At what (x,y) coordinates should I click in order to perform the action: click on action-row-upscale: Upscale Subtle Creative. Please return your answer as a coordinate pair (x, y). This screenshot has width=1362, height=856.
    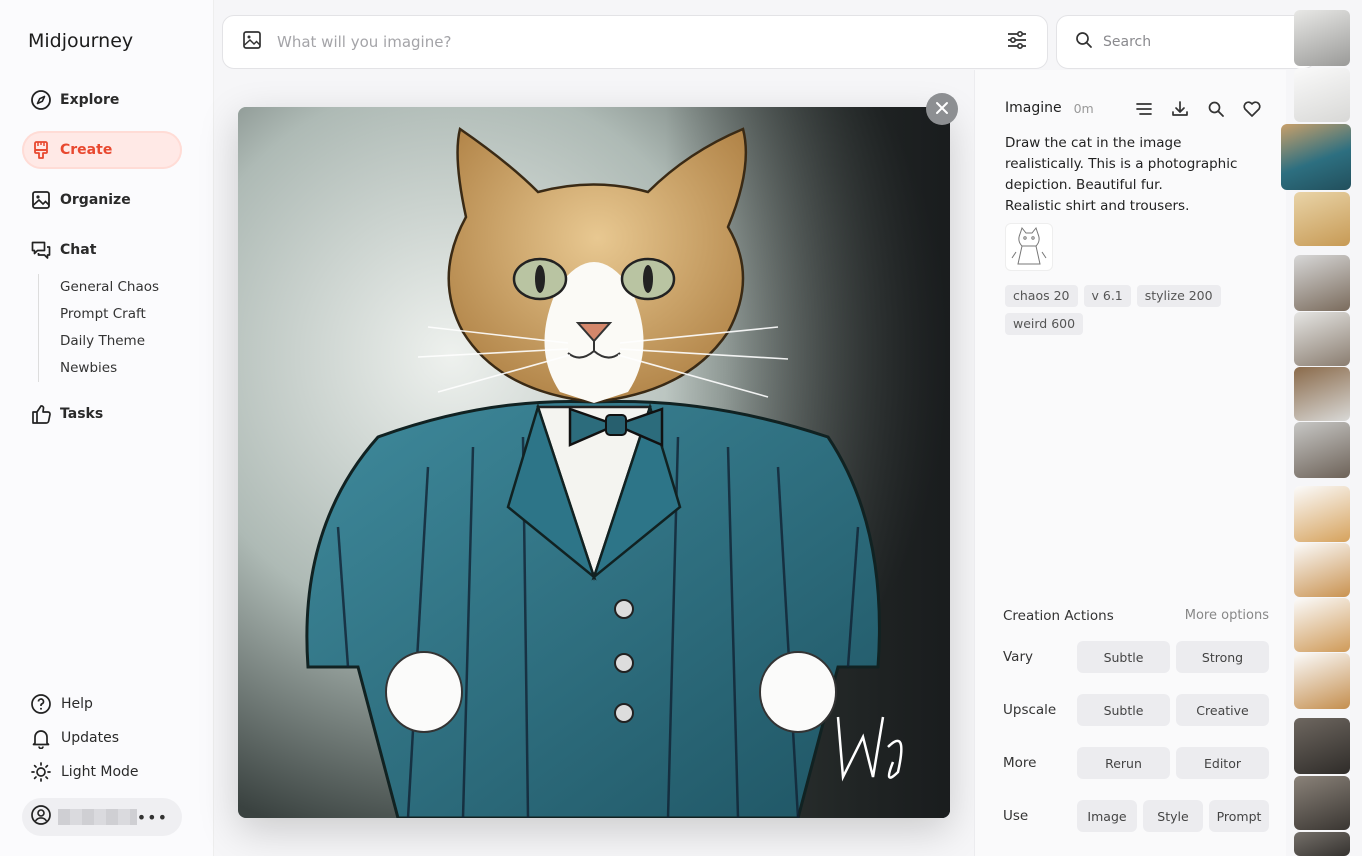
    Looking at the image, I should click on (1136, 710).